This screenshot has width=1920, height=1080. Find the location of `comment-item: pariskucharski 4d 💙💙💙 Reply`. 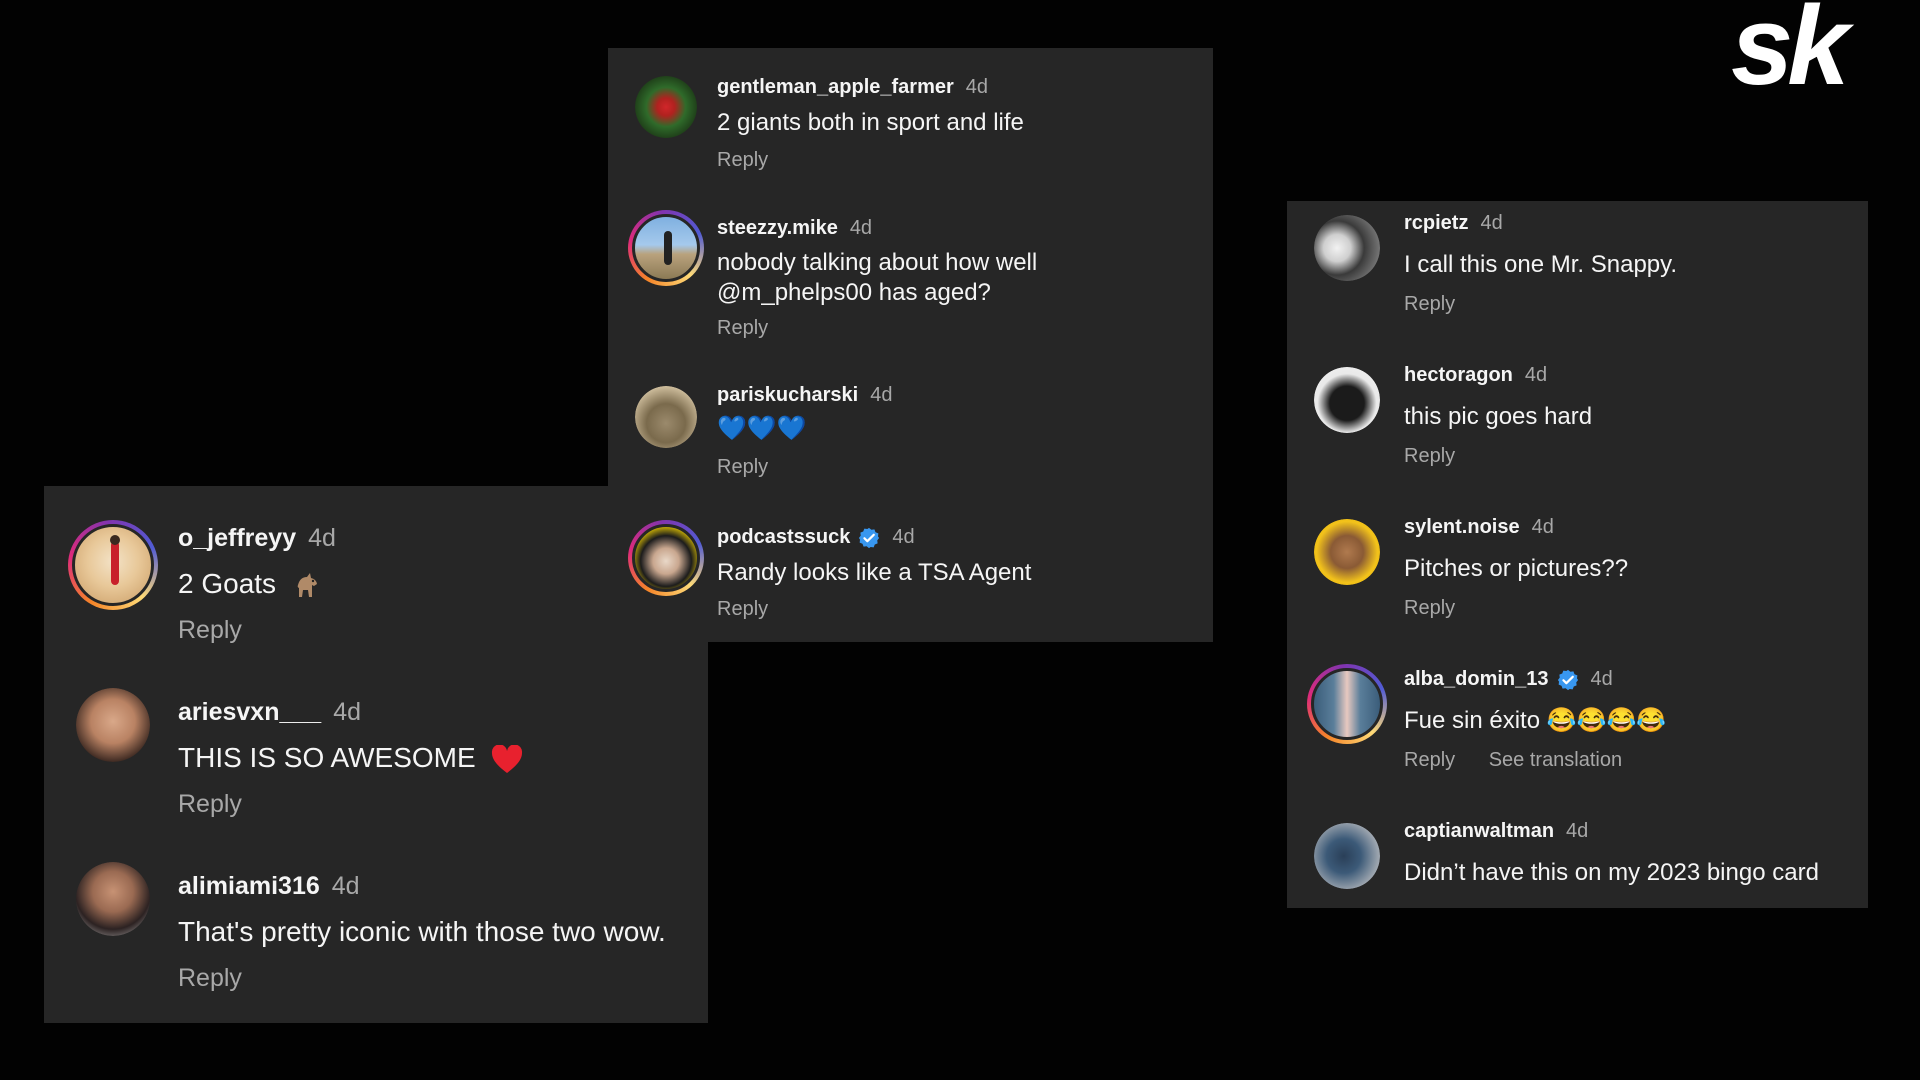

comment-item: pariskucharski 4d 💙💙💙 Reply is located at coordinates (910, 423).